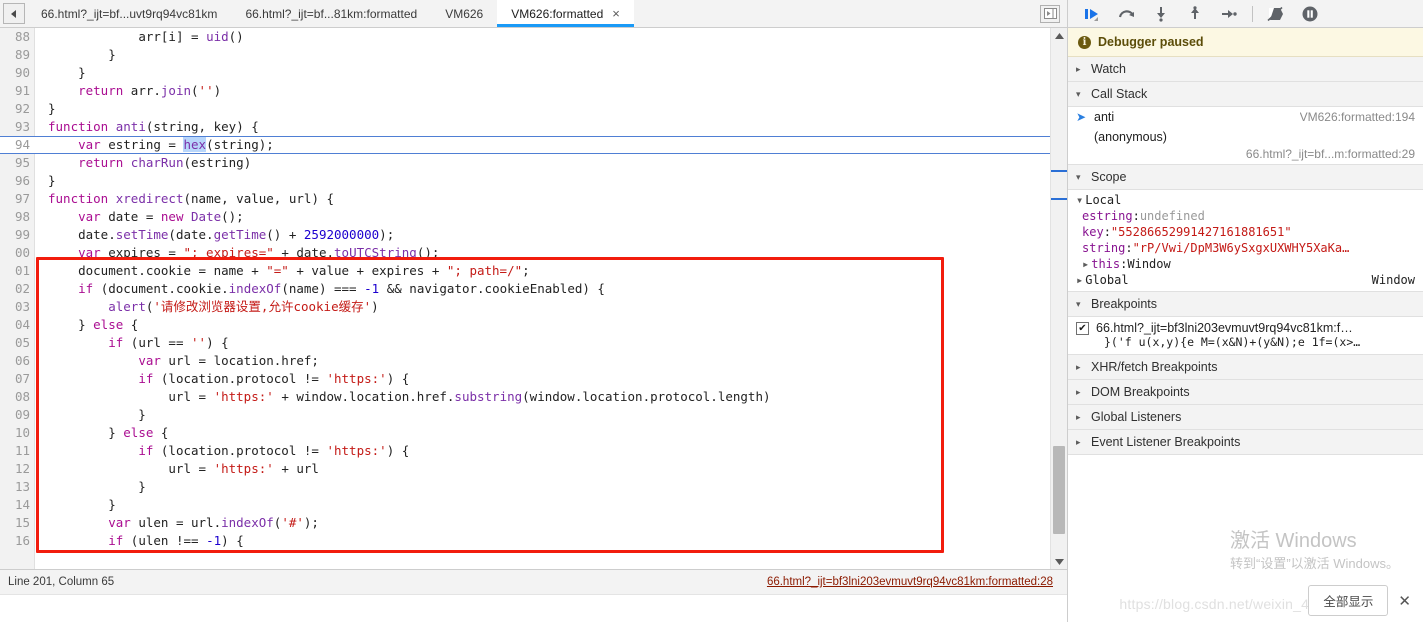  What do you see at coordinates (17, 487) in the screenshot?
I see `line-number: 13` at bounding box center [17, 487].